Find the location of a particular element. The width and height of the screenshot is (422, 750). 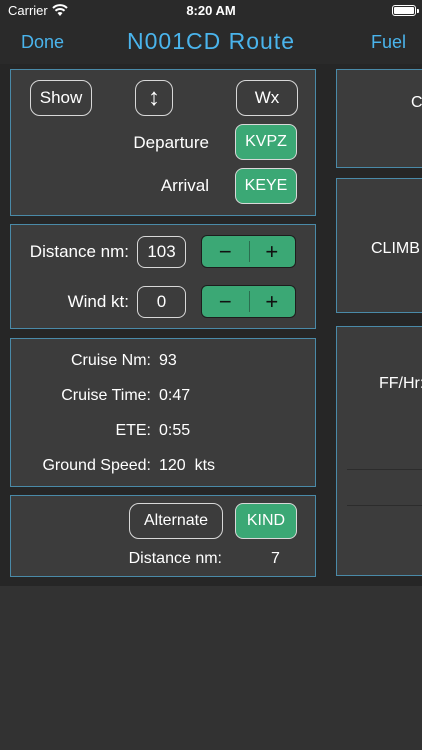

battery-icon is located at coordinates (405, 10).